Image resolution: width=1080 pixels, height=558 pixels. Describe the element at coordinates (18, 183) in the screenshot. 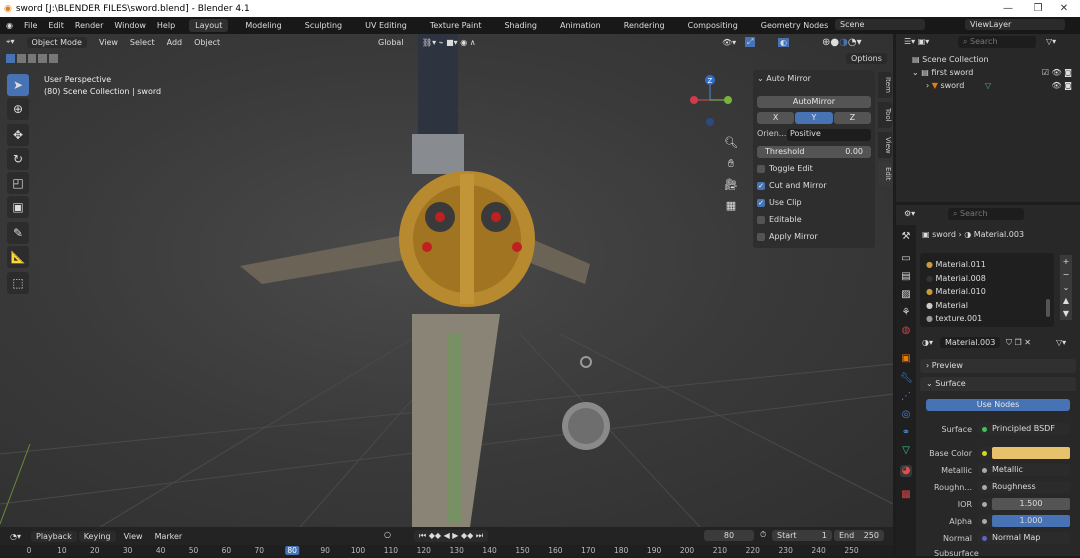

I see `scale-tool-icon: ◰` at that location.